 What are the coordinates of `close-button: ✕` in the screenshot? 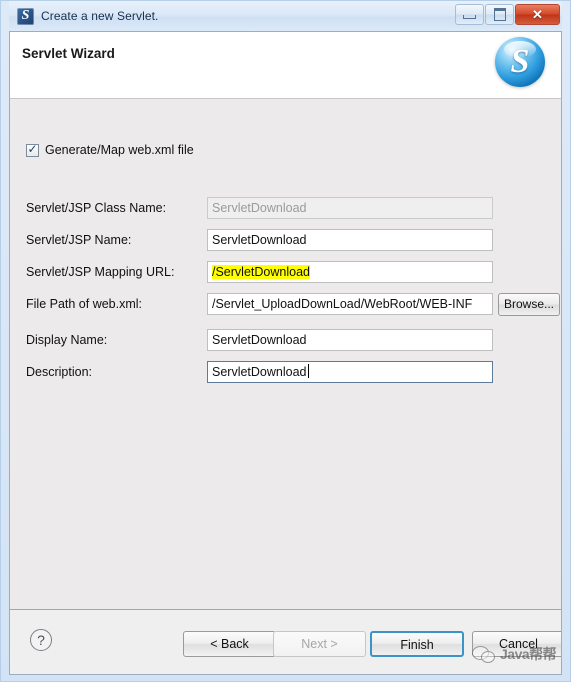 It's located at (537, 14).